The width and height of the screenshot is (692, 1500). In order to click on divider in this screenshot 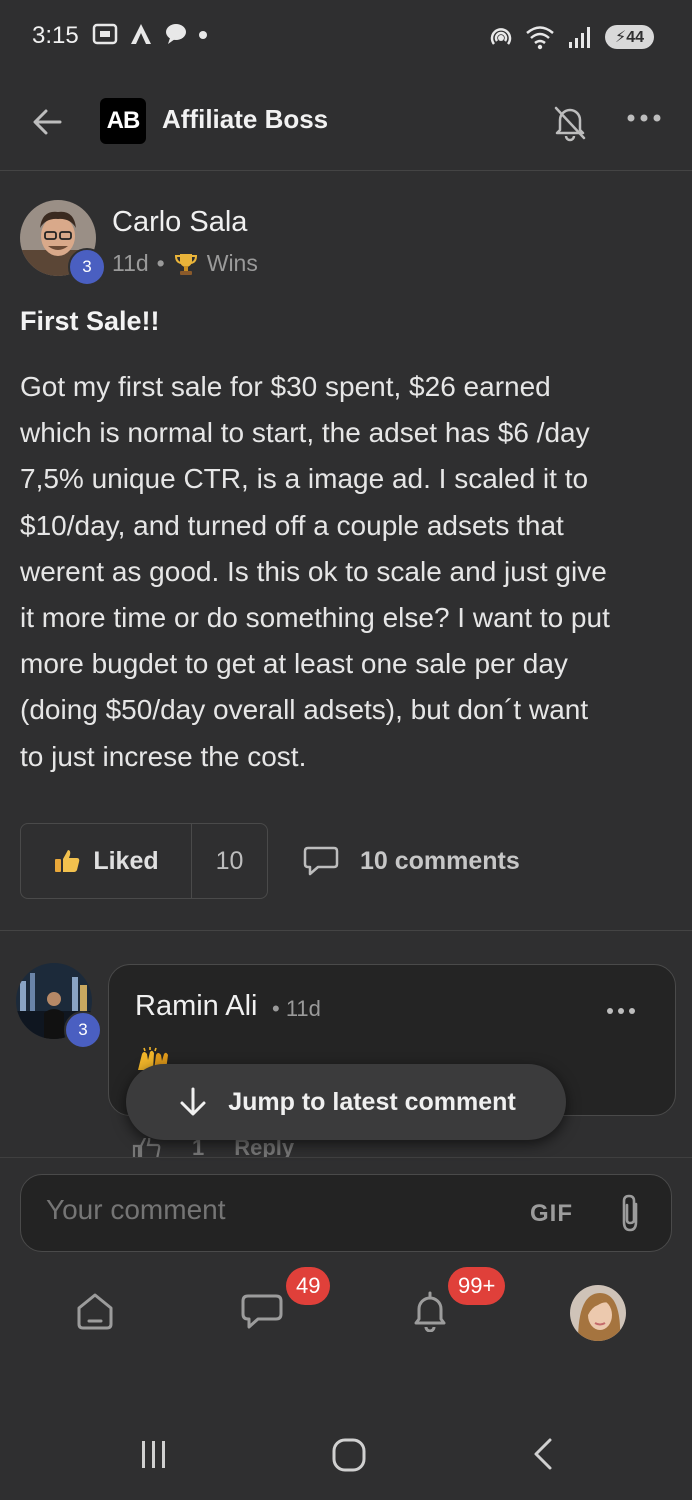, I will do `click(346, 930)`.